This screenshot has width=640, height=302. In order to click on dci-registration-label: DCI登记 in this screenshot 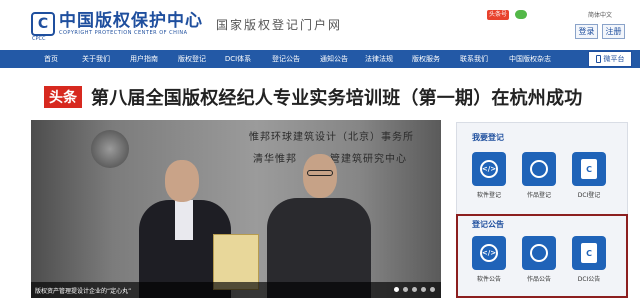, I will do `click(589, 195)`.